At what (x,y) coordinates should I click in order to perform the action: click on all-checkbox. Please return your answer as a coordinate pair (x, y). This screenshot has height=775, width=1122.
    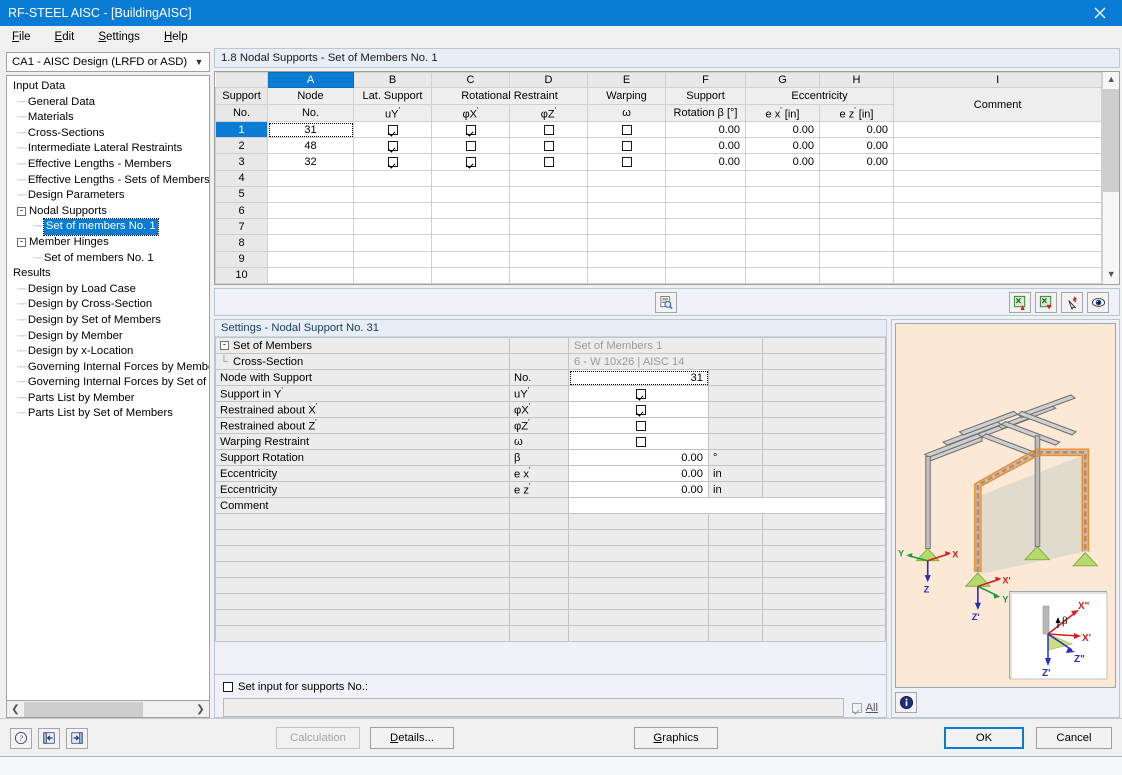
    Looking at the image, I should click on (856, 707).